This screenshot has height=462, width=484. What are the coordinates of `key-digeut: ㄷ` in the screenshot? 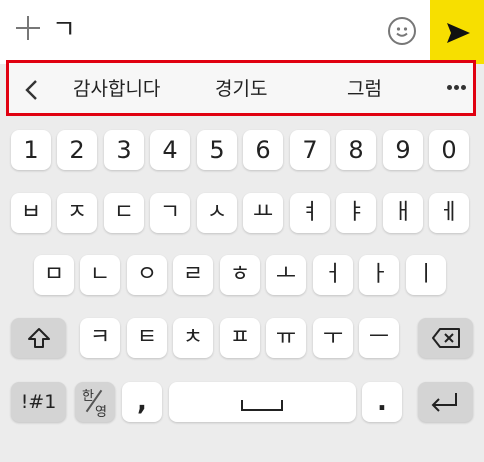 It's located at (124, 213).